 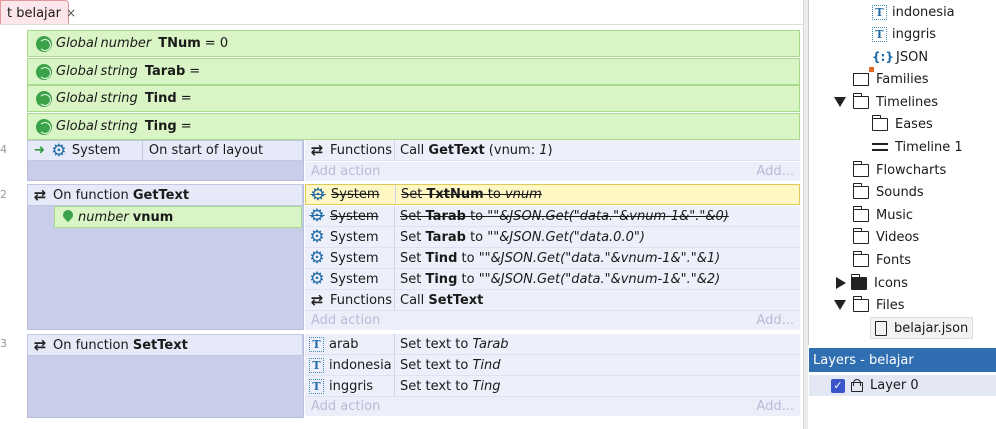 What do you see at coordinates (917, 147) in the screenshot?
I see `tree-item-timeline-1: Timeline 1` at bounding box center [917, 147].